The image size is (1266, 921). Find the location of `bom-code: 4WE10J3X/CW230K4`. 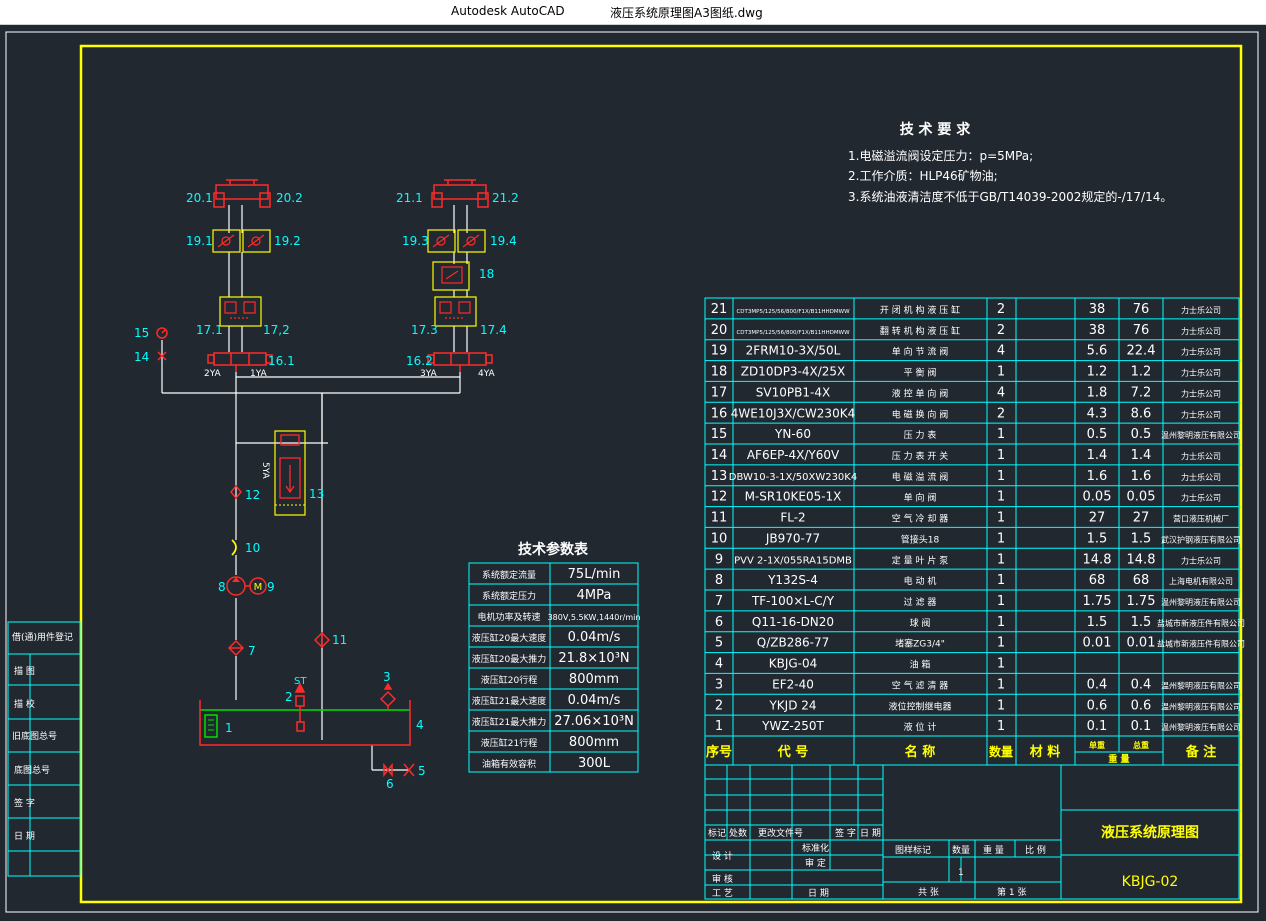

bom-code: 4WE10J3X/CW230K4 is located at coordinates (793, 413).